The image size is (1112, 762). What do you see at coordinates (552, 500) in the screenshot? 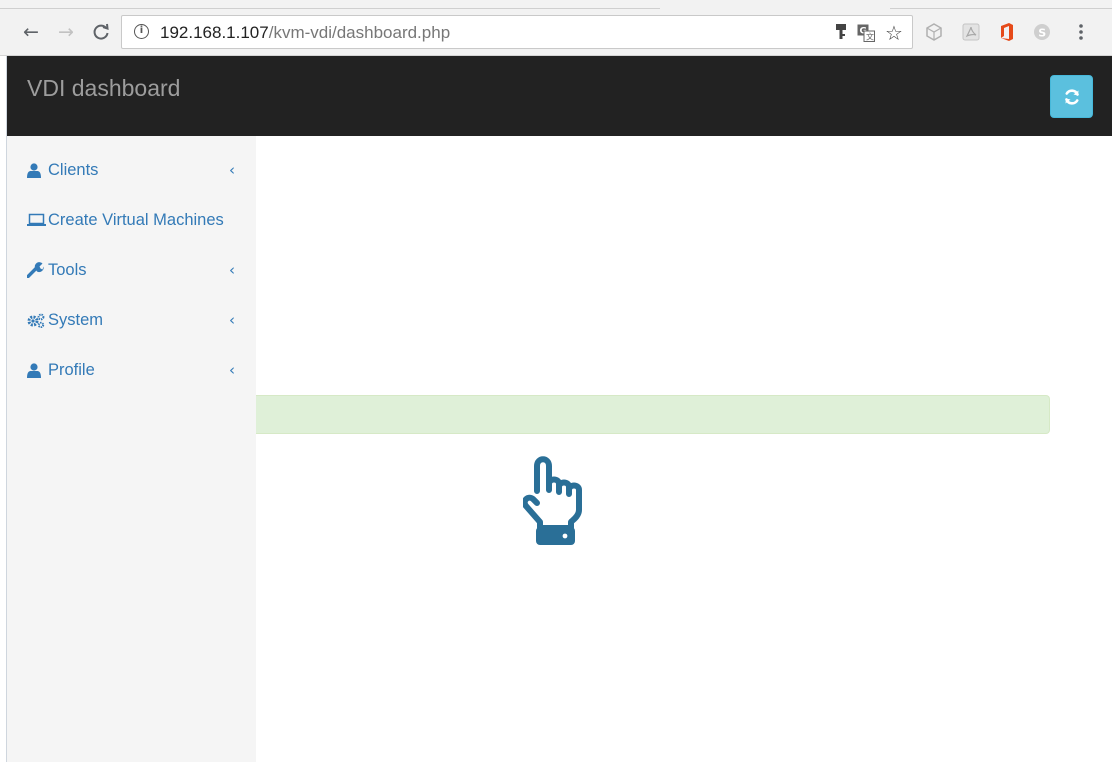
I see `hand-pointer-icon` at bounding box center [552, 500].